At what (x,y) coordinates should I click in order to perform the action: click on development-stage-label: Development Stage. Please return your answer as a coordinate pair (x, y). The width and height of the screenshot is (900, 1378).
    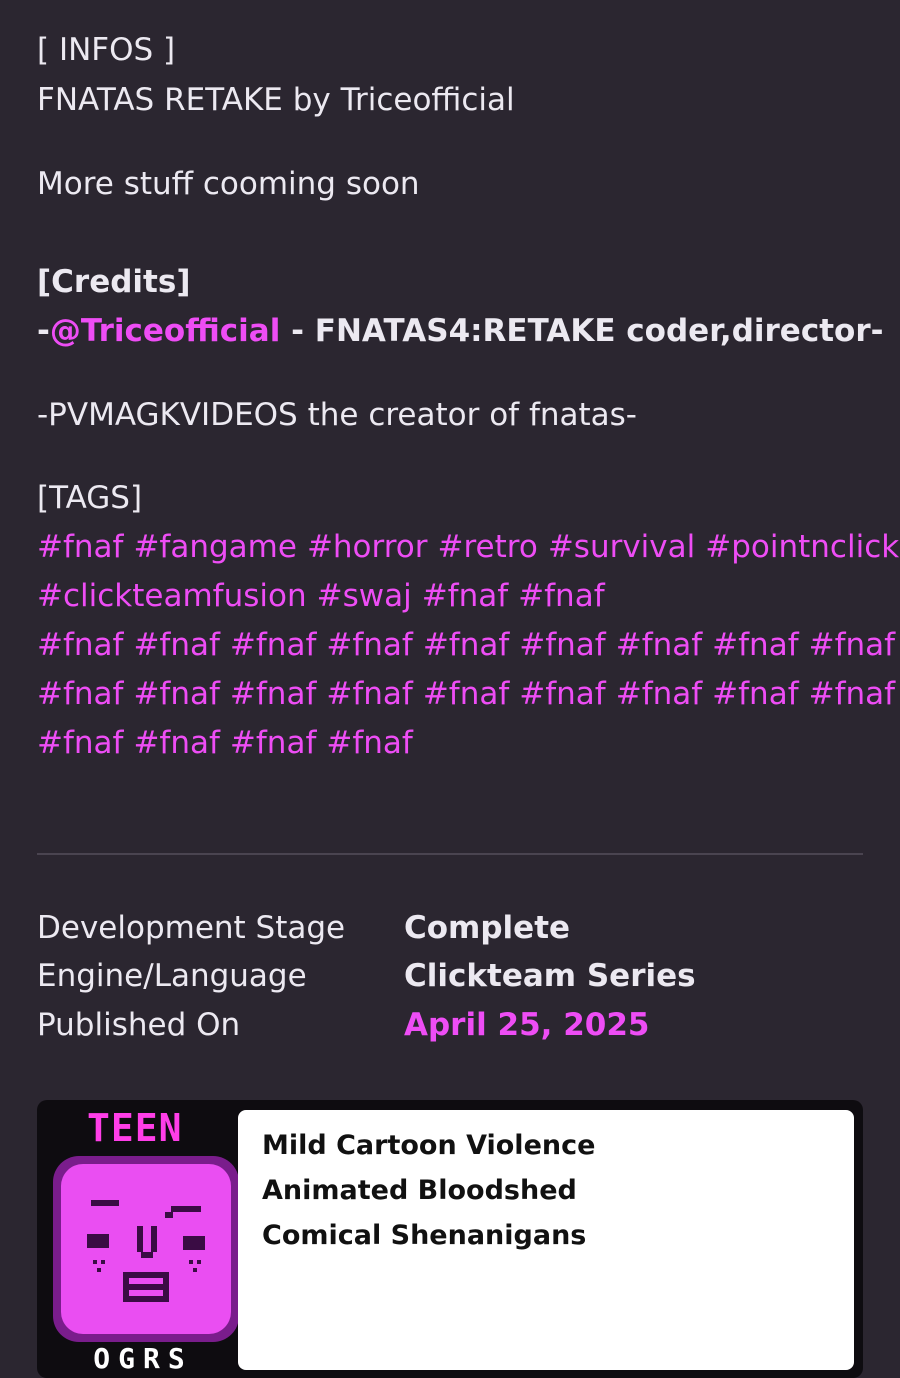
    Looking at the image, I should click on (191, 928).